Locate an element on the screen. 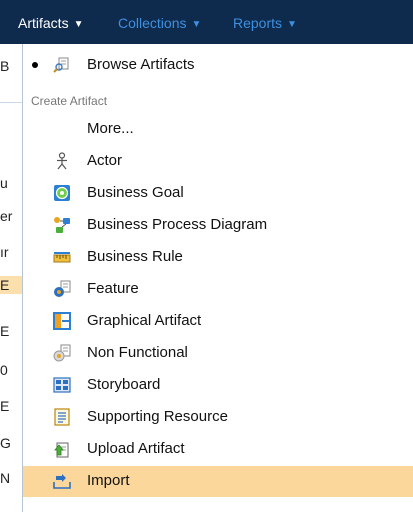  business-rule-icon is located at coordinates (62, 257).